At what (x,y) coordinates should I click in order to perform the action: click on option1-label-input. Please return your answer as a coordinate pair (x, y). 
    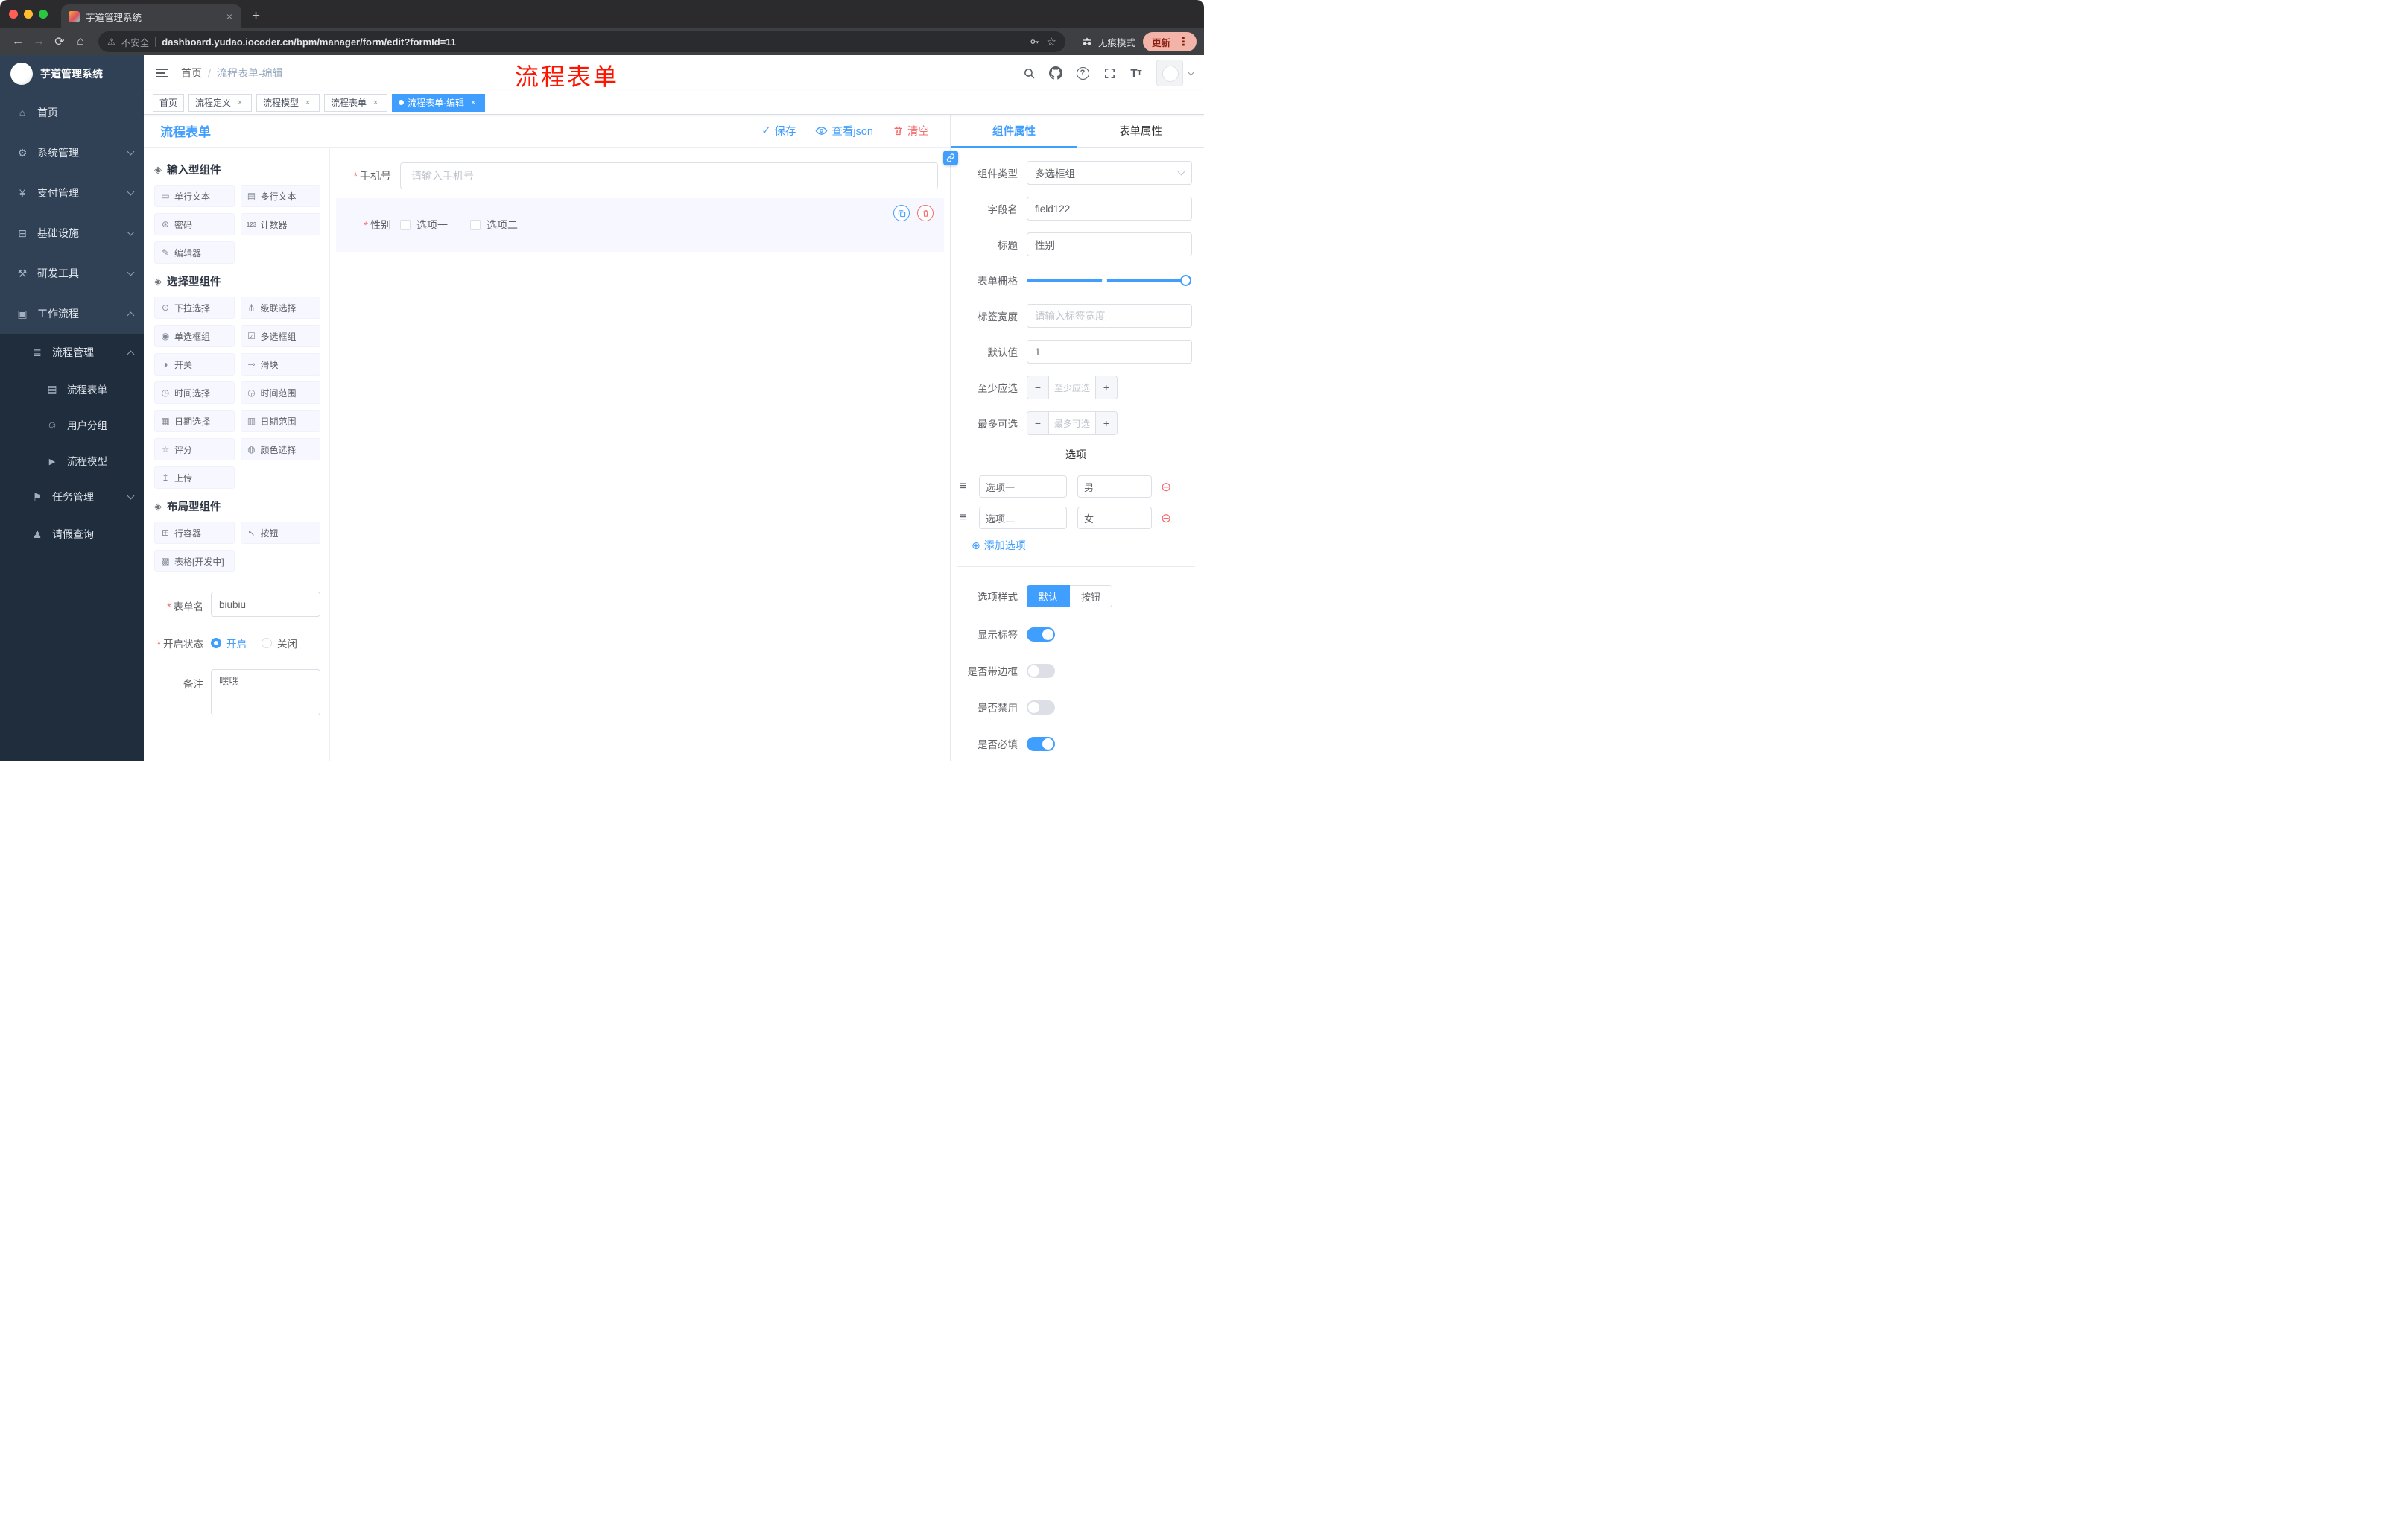
    Looking at the image, I should click on (1023, 487).